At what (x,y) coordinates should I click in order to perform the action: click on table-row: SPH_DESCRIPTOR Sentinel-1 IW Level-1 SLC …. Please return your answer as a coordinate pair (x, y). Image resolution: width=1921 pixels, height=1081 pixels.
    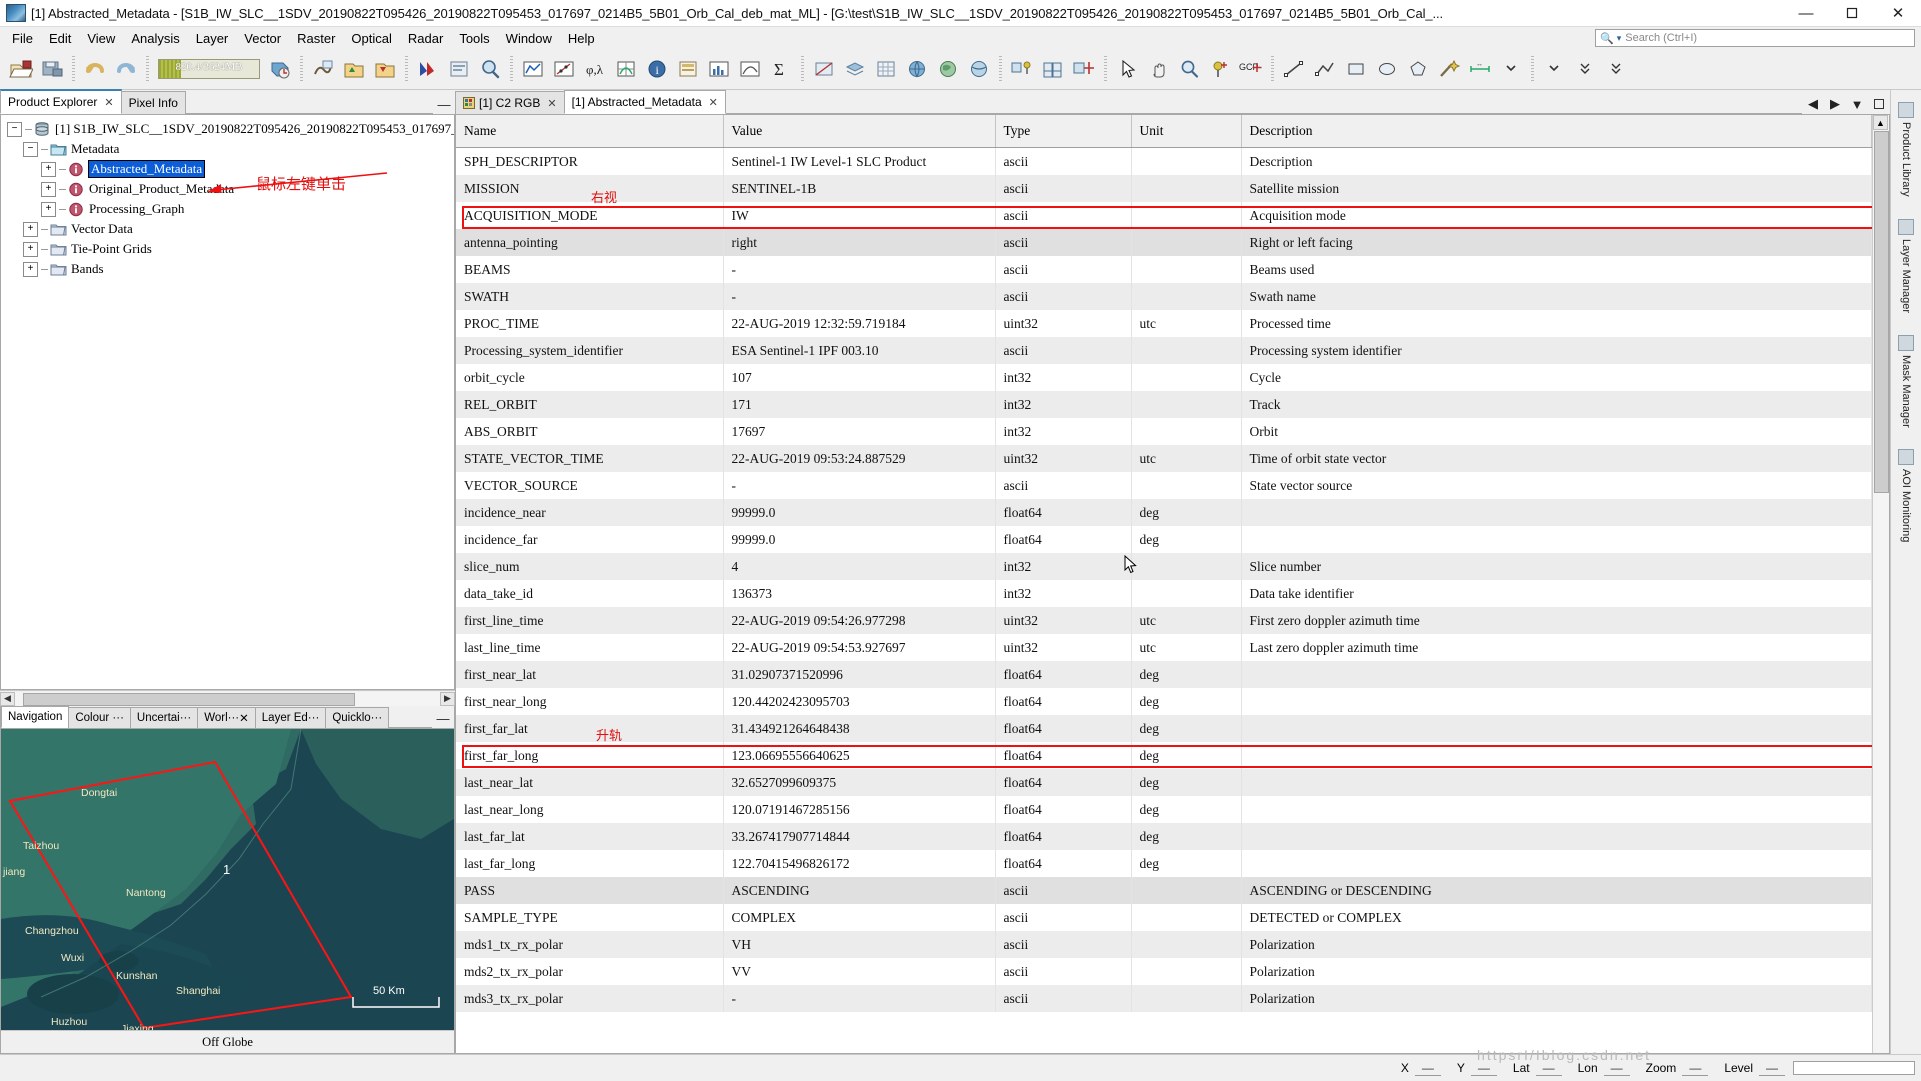
    Looking at the image, I should click on (1164, 161).